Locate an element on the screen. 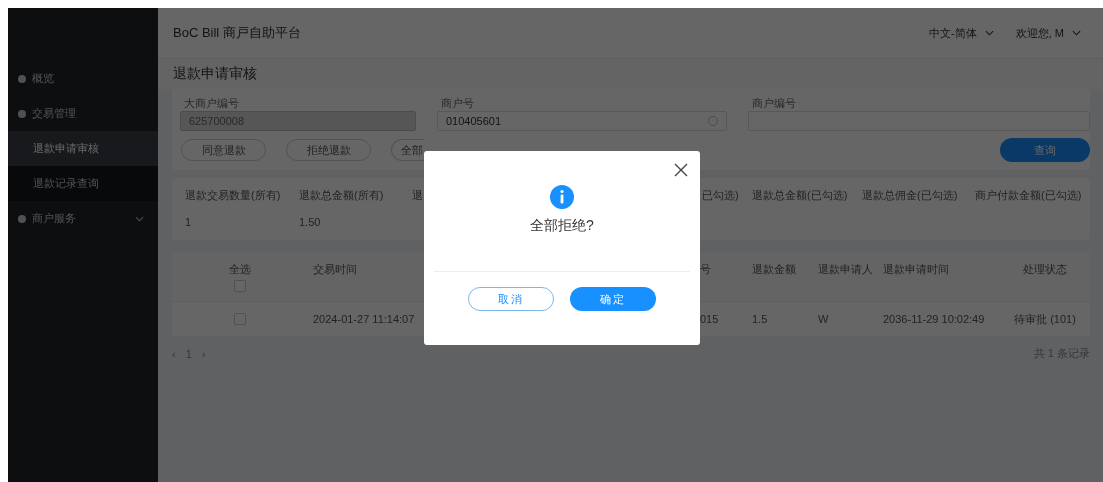 The image size is (1103, 482). table-cell-text: 2024-01-27 11:14:07 is located at coordinates (364, 319).